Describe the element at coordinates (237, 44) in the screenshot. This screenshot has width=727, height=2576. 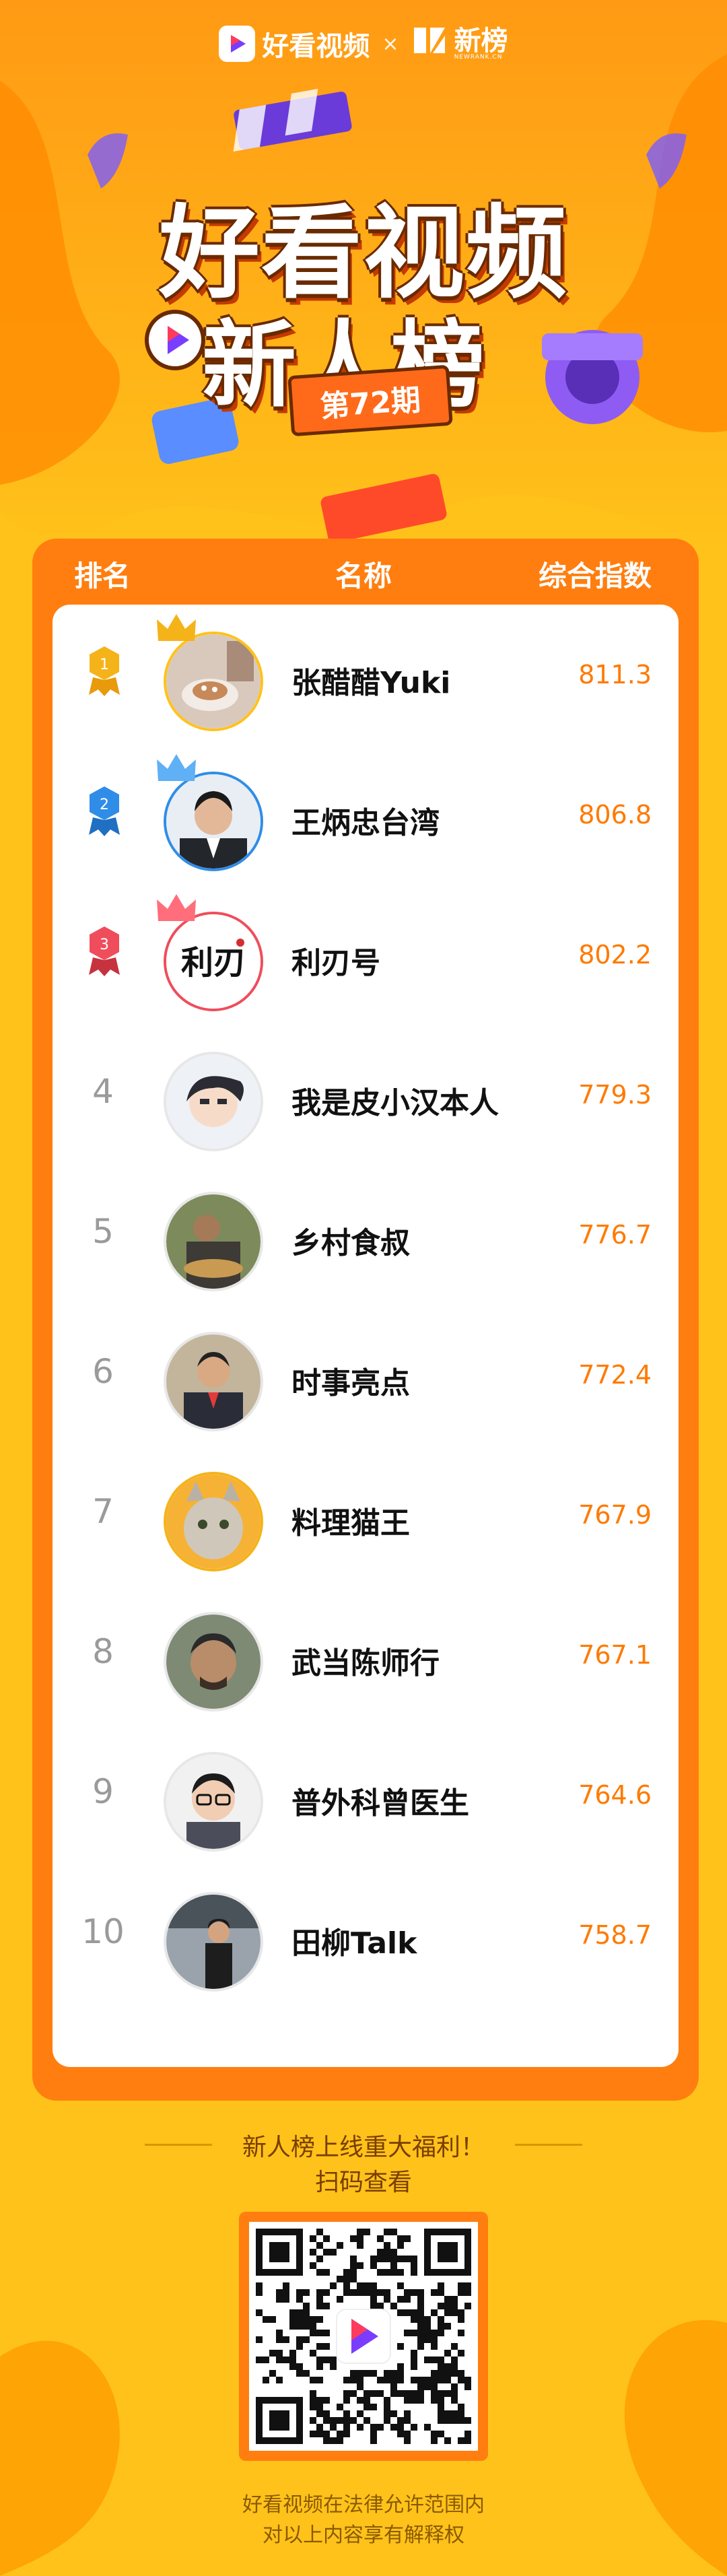
I see `play-logo-icon` at that location.